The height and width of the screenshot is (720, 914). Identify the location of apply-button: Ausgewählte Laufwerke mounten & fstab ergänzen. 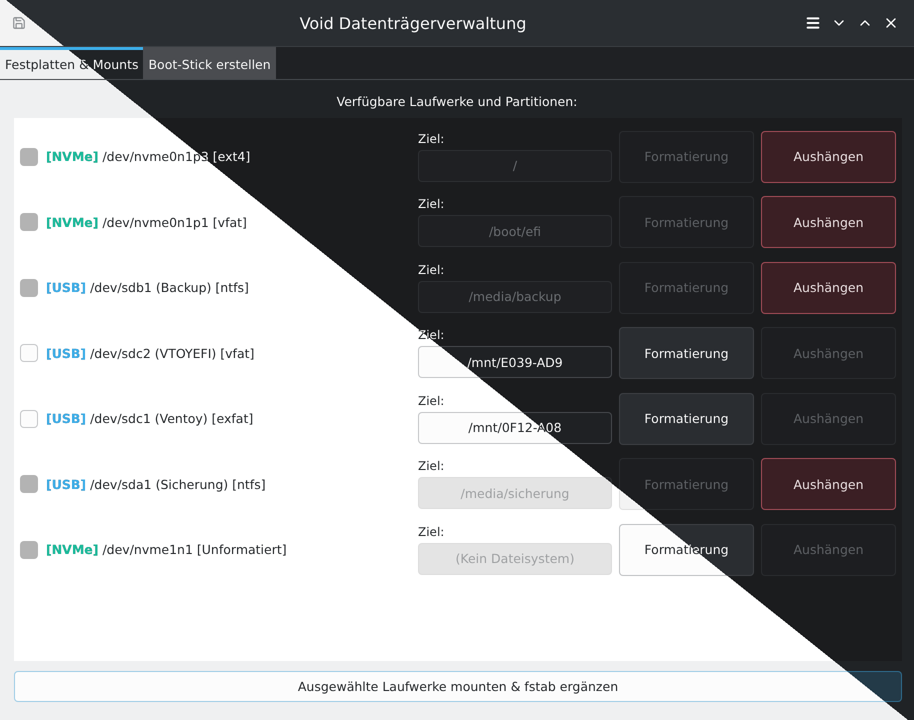
(458, 686).